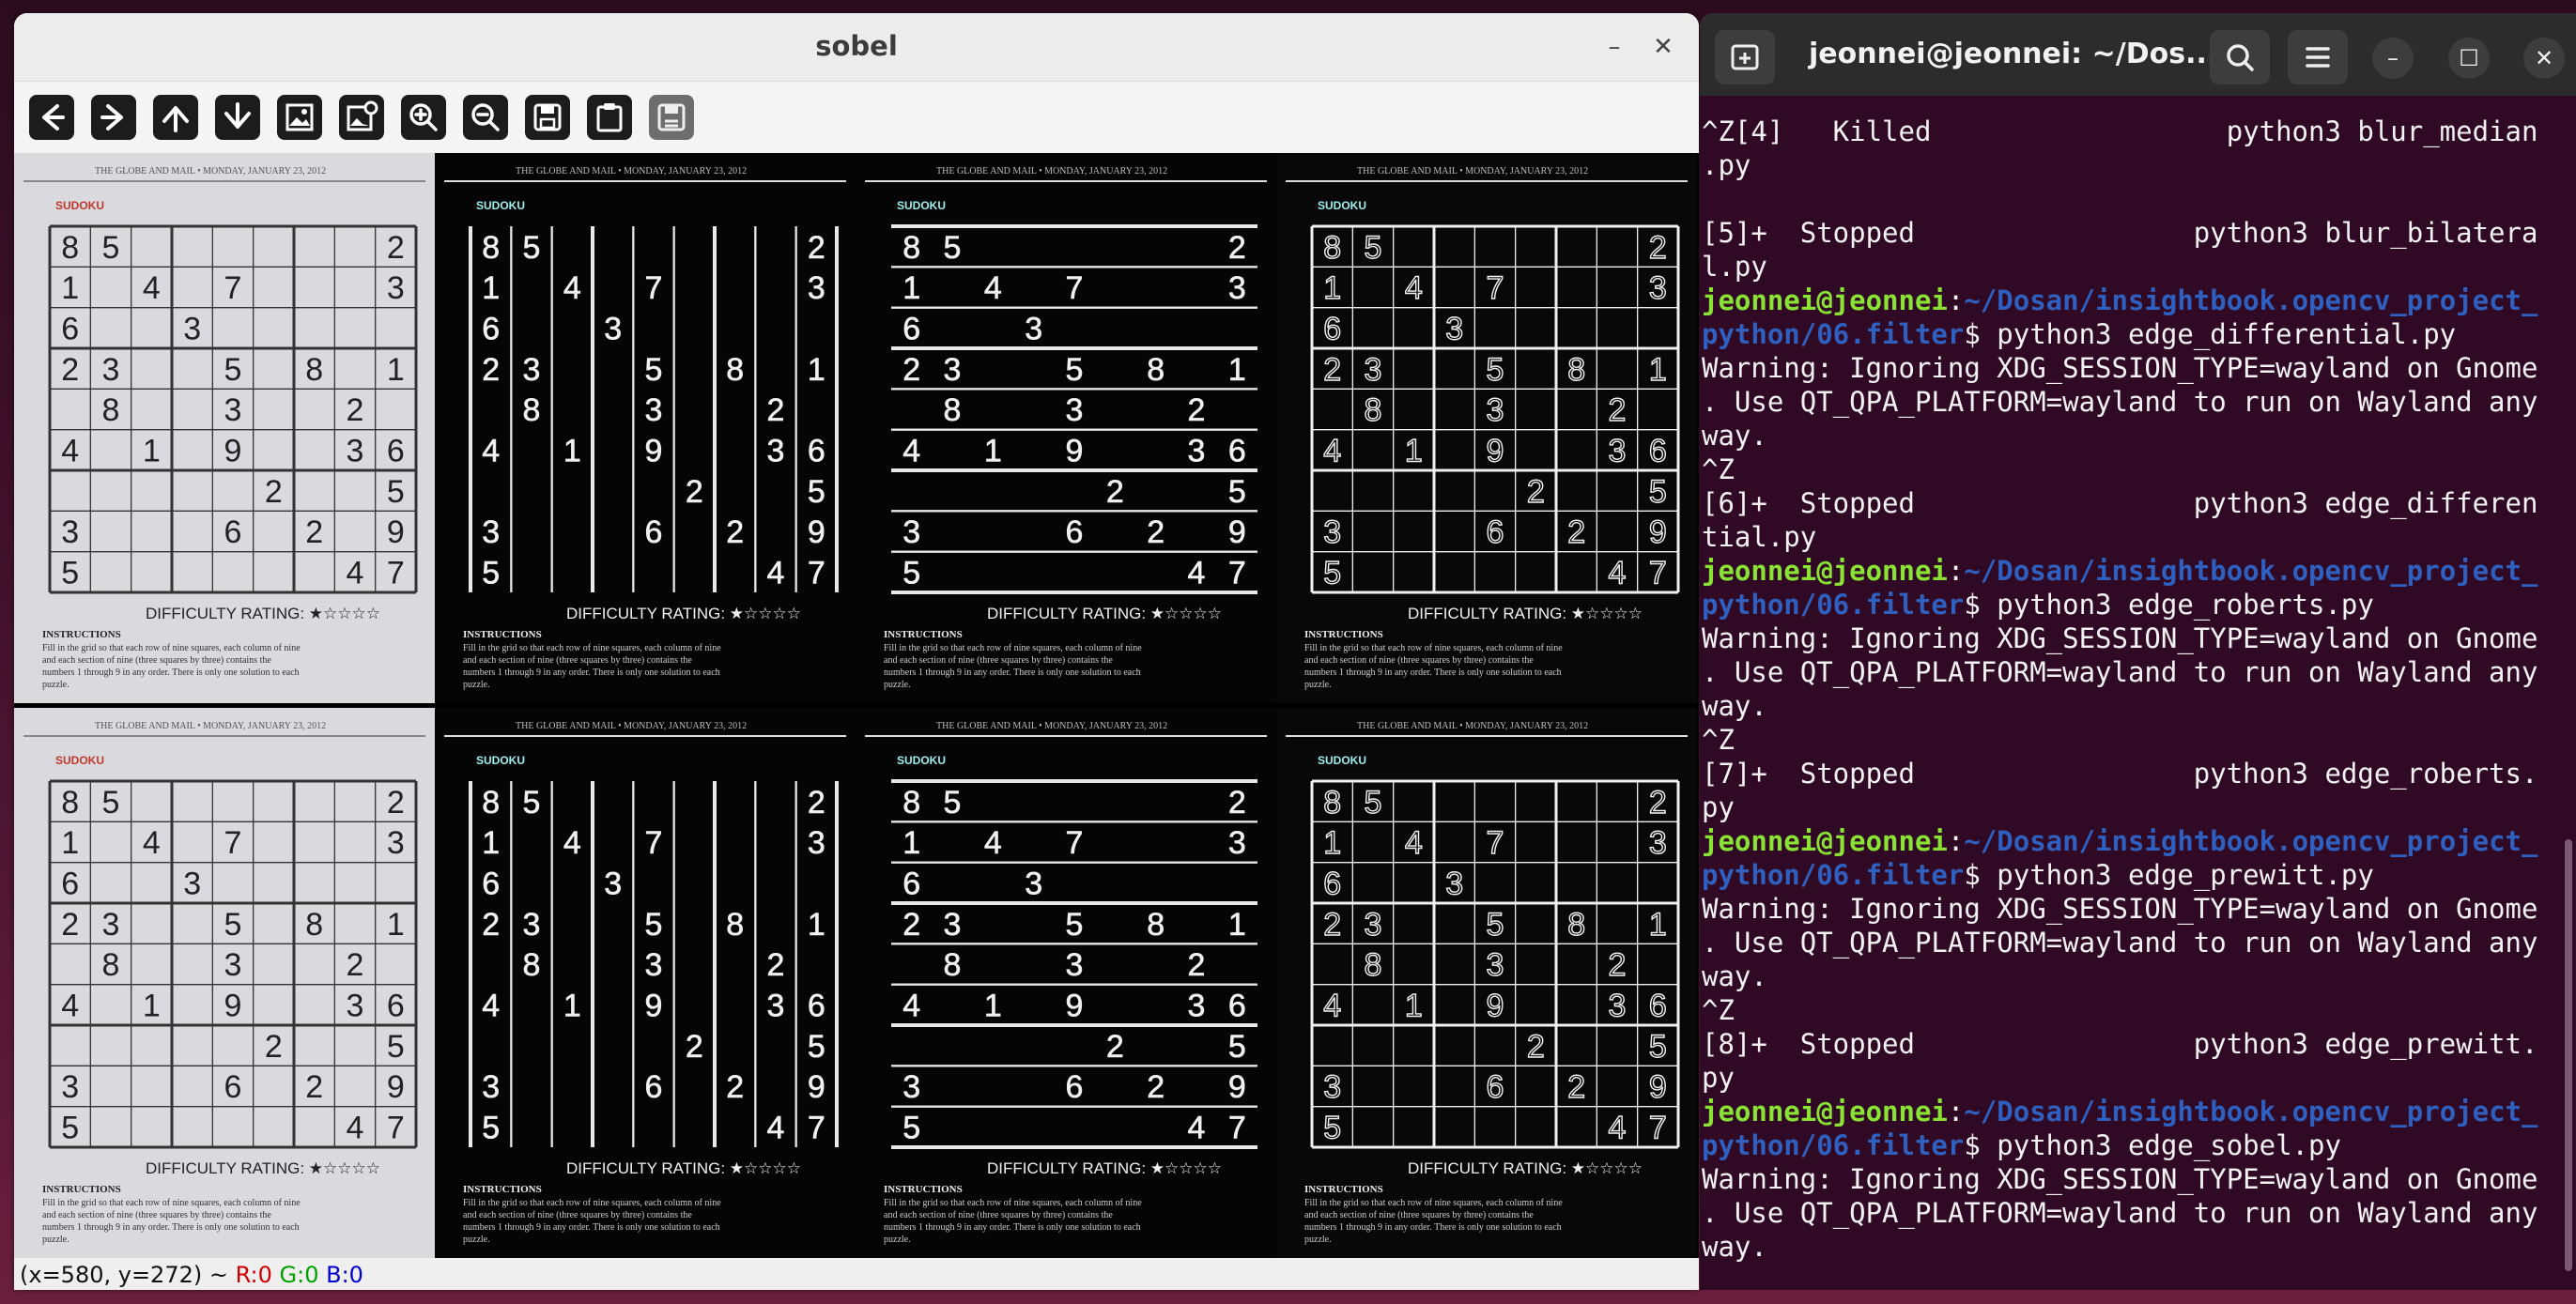 This screenshot has width=2576, height=1304. Describe the element at coordinates (1745, 57) in the screenshot. I see `new-tab-button` at that location.